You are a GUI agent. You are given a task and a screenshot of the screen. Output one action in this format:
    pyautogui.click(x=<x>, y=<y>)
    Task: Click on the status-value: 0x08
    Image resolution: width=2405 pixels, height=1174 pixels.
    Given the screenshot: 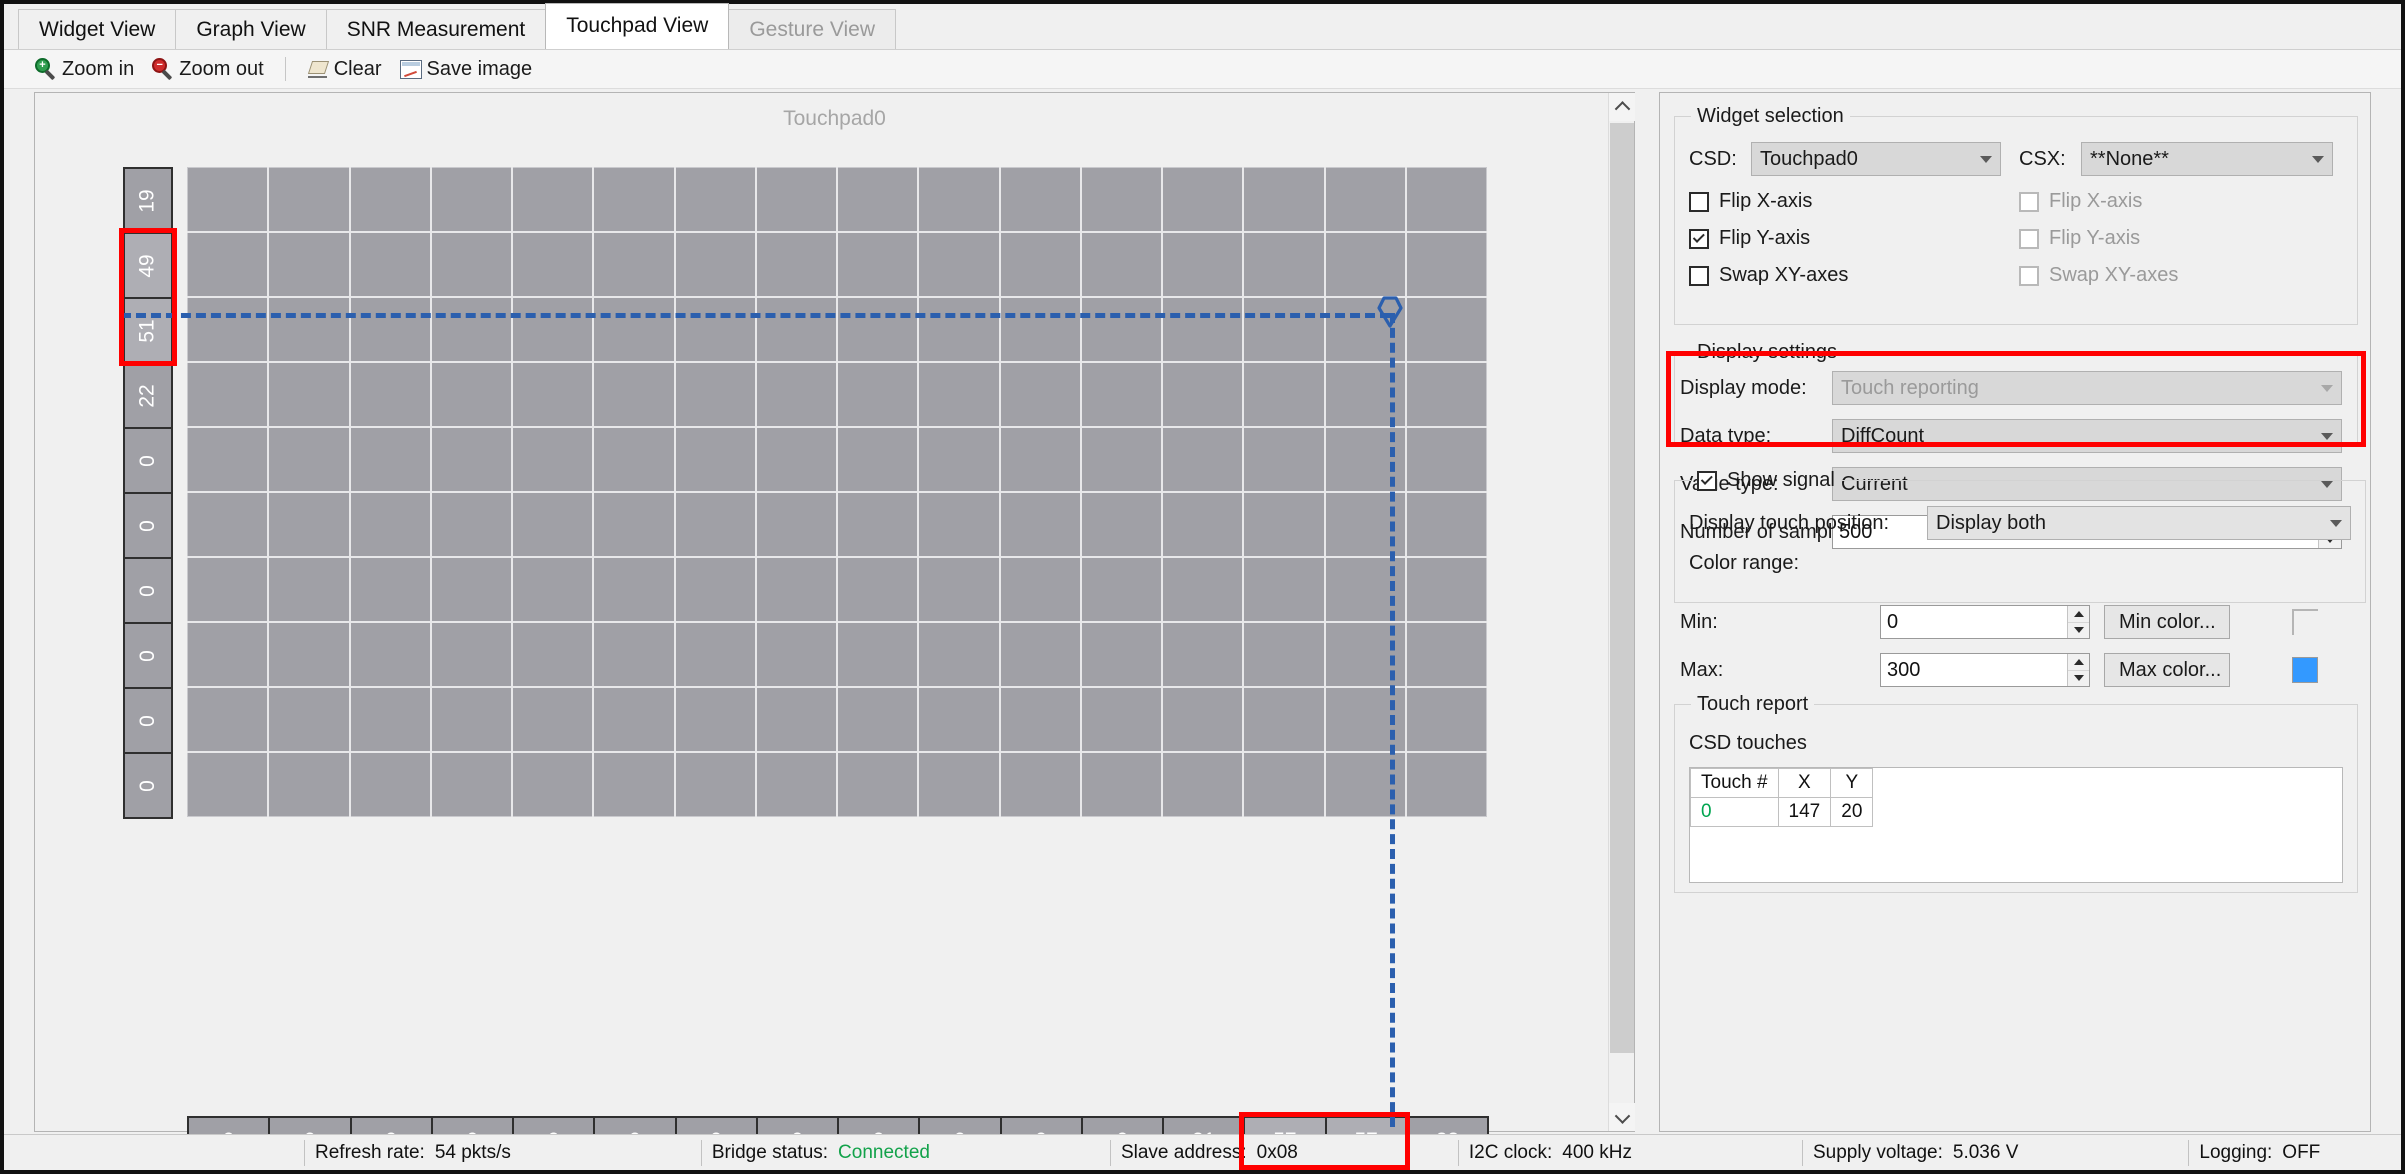 What is the action you would take?
    pyautogui.click(x=1277, y=1152)
    